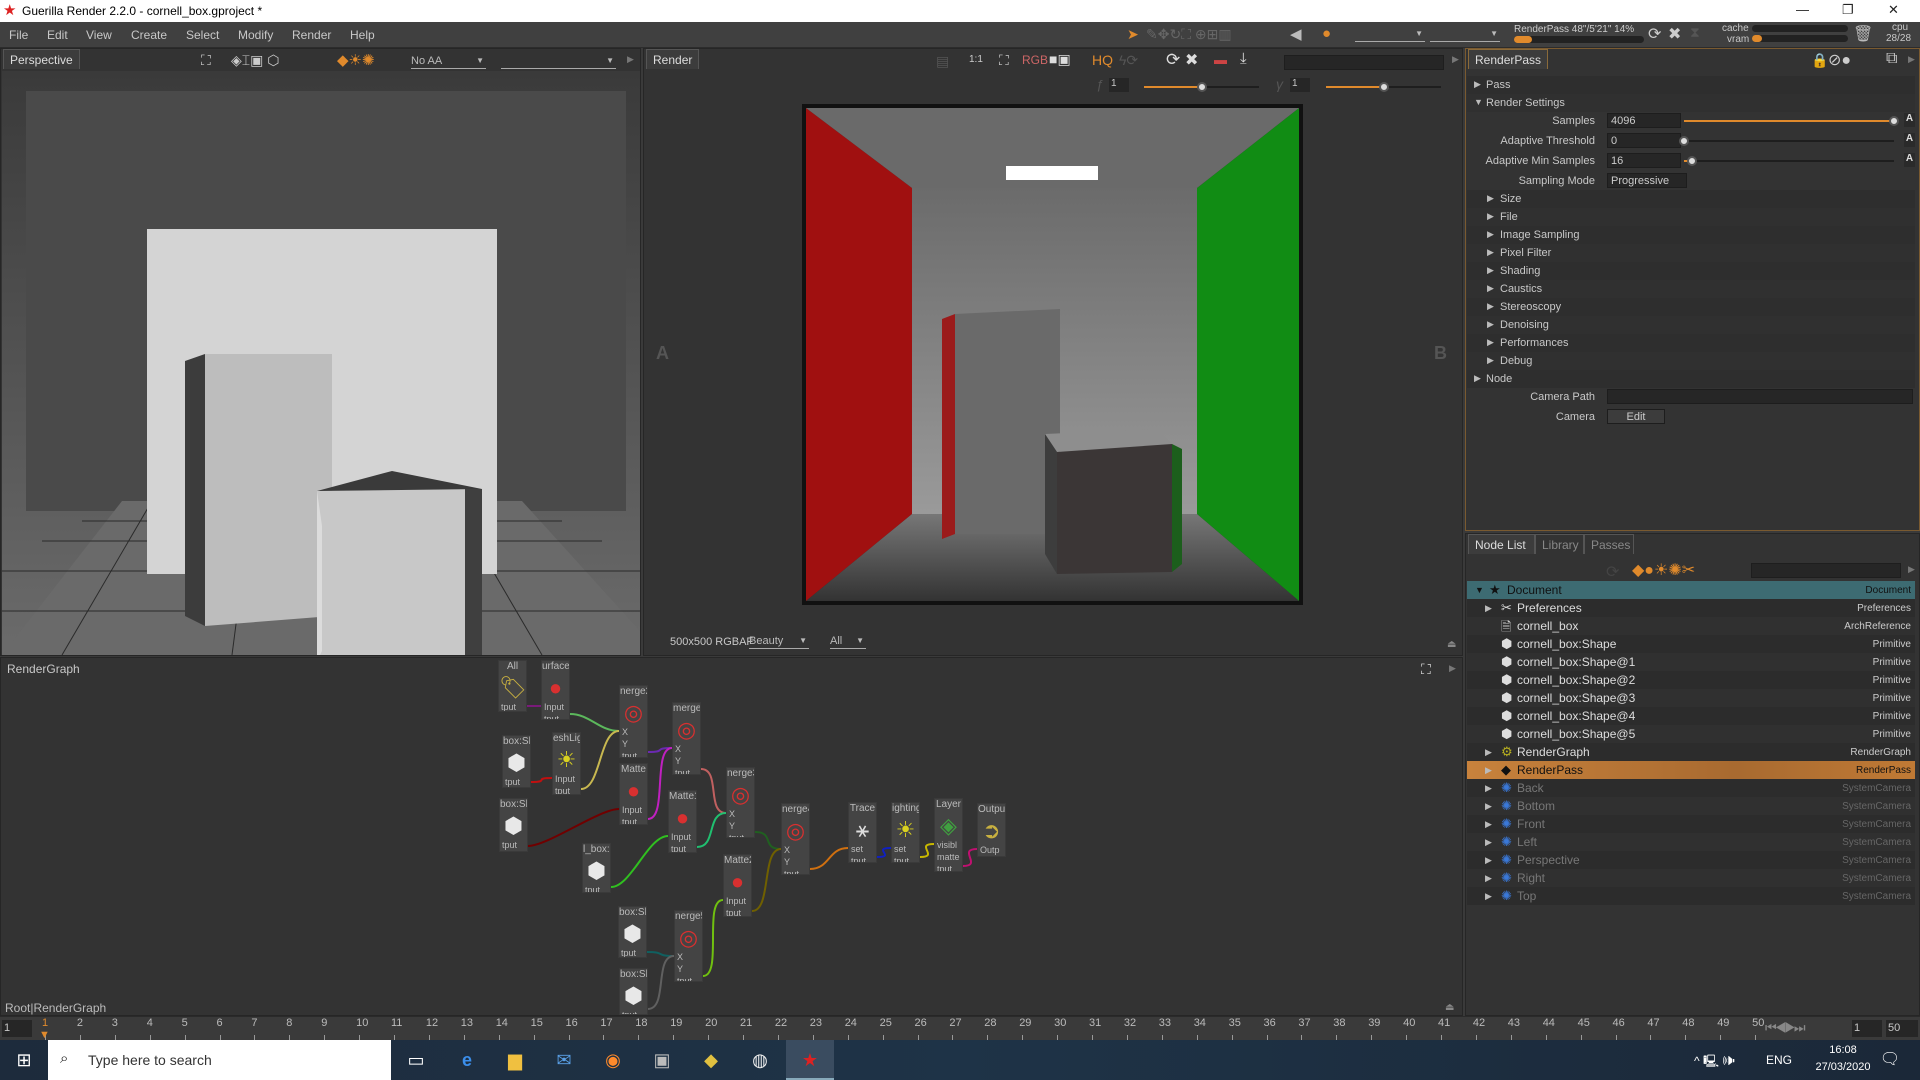 The height and width of the screenshot is (1080, 1920). Describe the element at coordinates (641, 1023) in the screenshot. I see `frame-tick-label: 18` at that location.